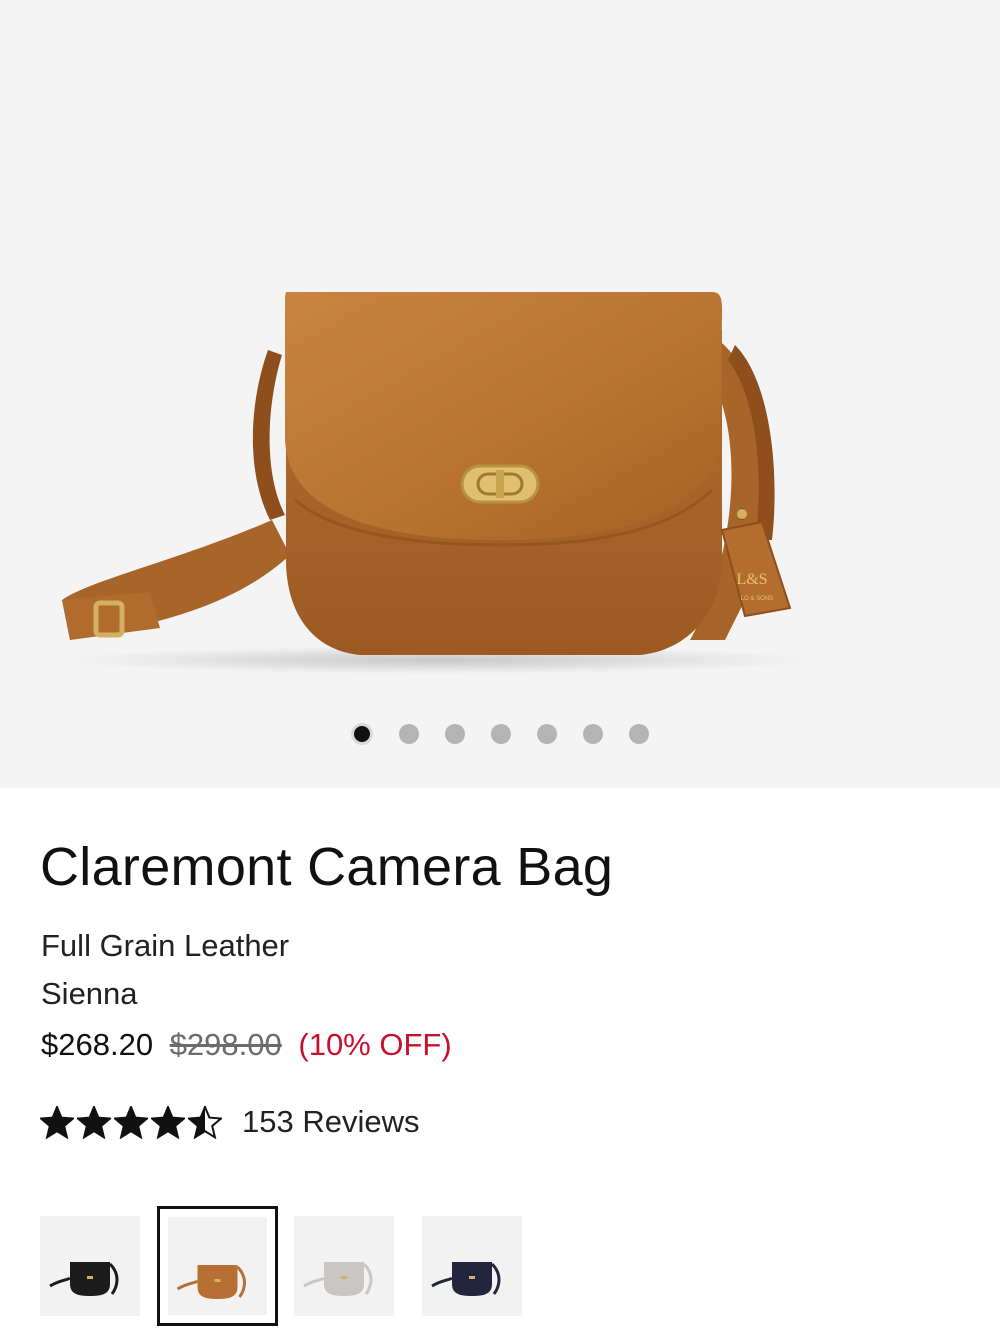 The height and width of the screenshot is (1333, 1000). I want to click on sienna-swatch, so click(217, 1266).